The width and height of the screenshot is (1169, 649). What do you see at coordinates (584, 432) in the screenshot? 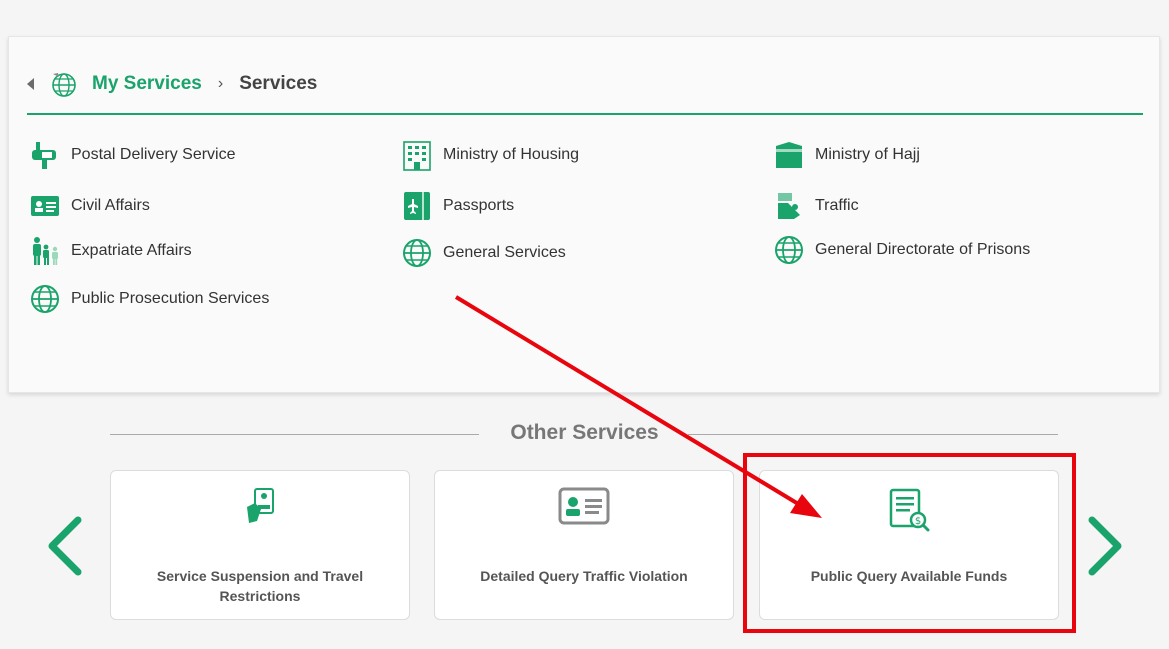
I see `other-services-title: Other Services` at bounding box center [584, 432].